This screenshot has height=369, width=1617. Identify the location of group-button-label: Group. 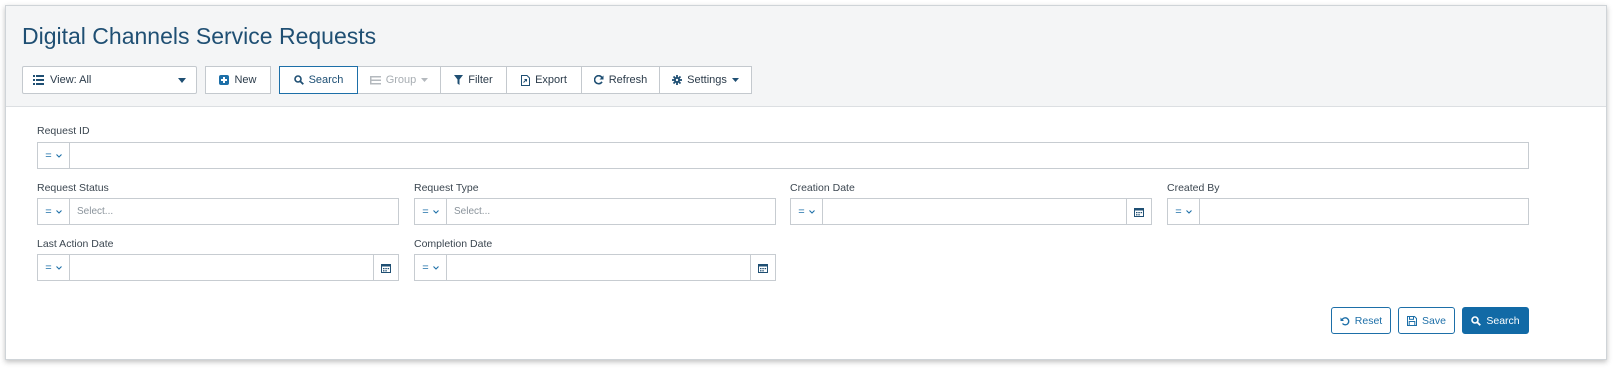
(401, 80).